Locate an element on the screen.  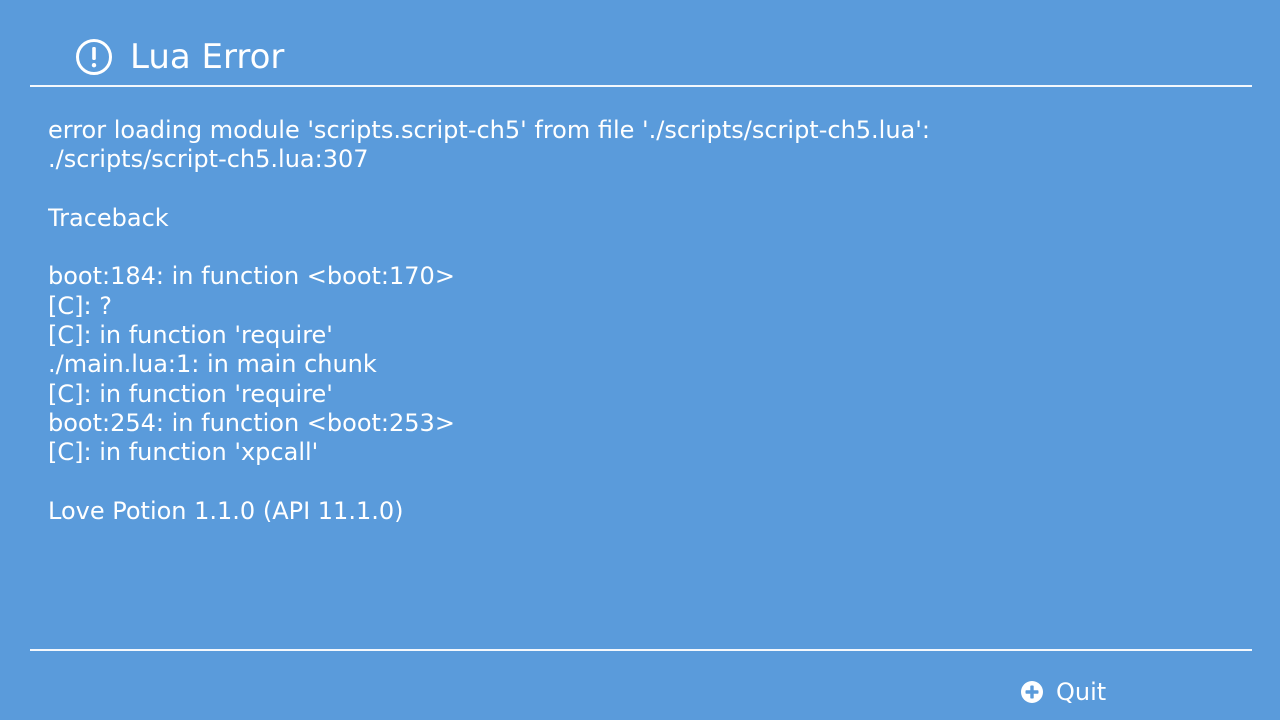
traceback-line: boot:184: in function <boot:170> is located at coordinates (251, 276).